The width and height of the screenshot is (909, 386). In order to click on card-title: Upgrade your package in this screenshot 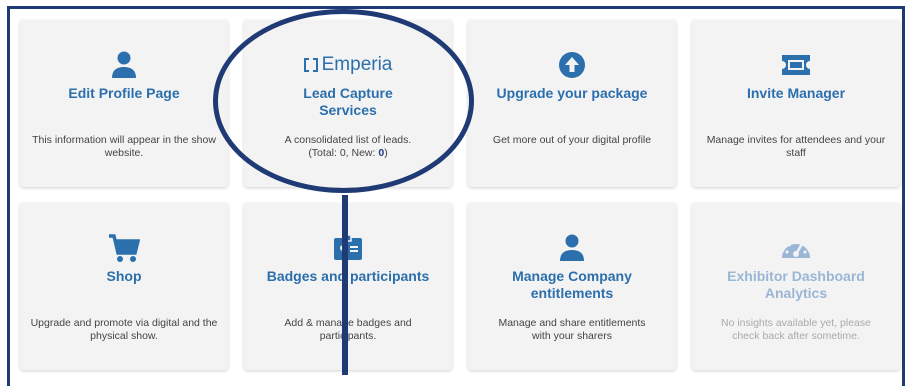, I will do `click(572, 93)`.